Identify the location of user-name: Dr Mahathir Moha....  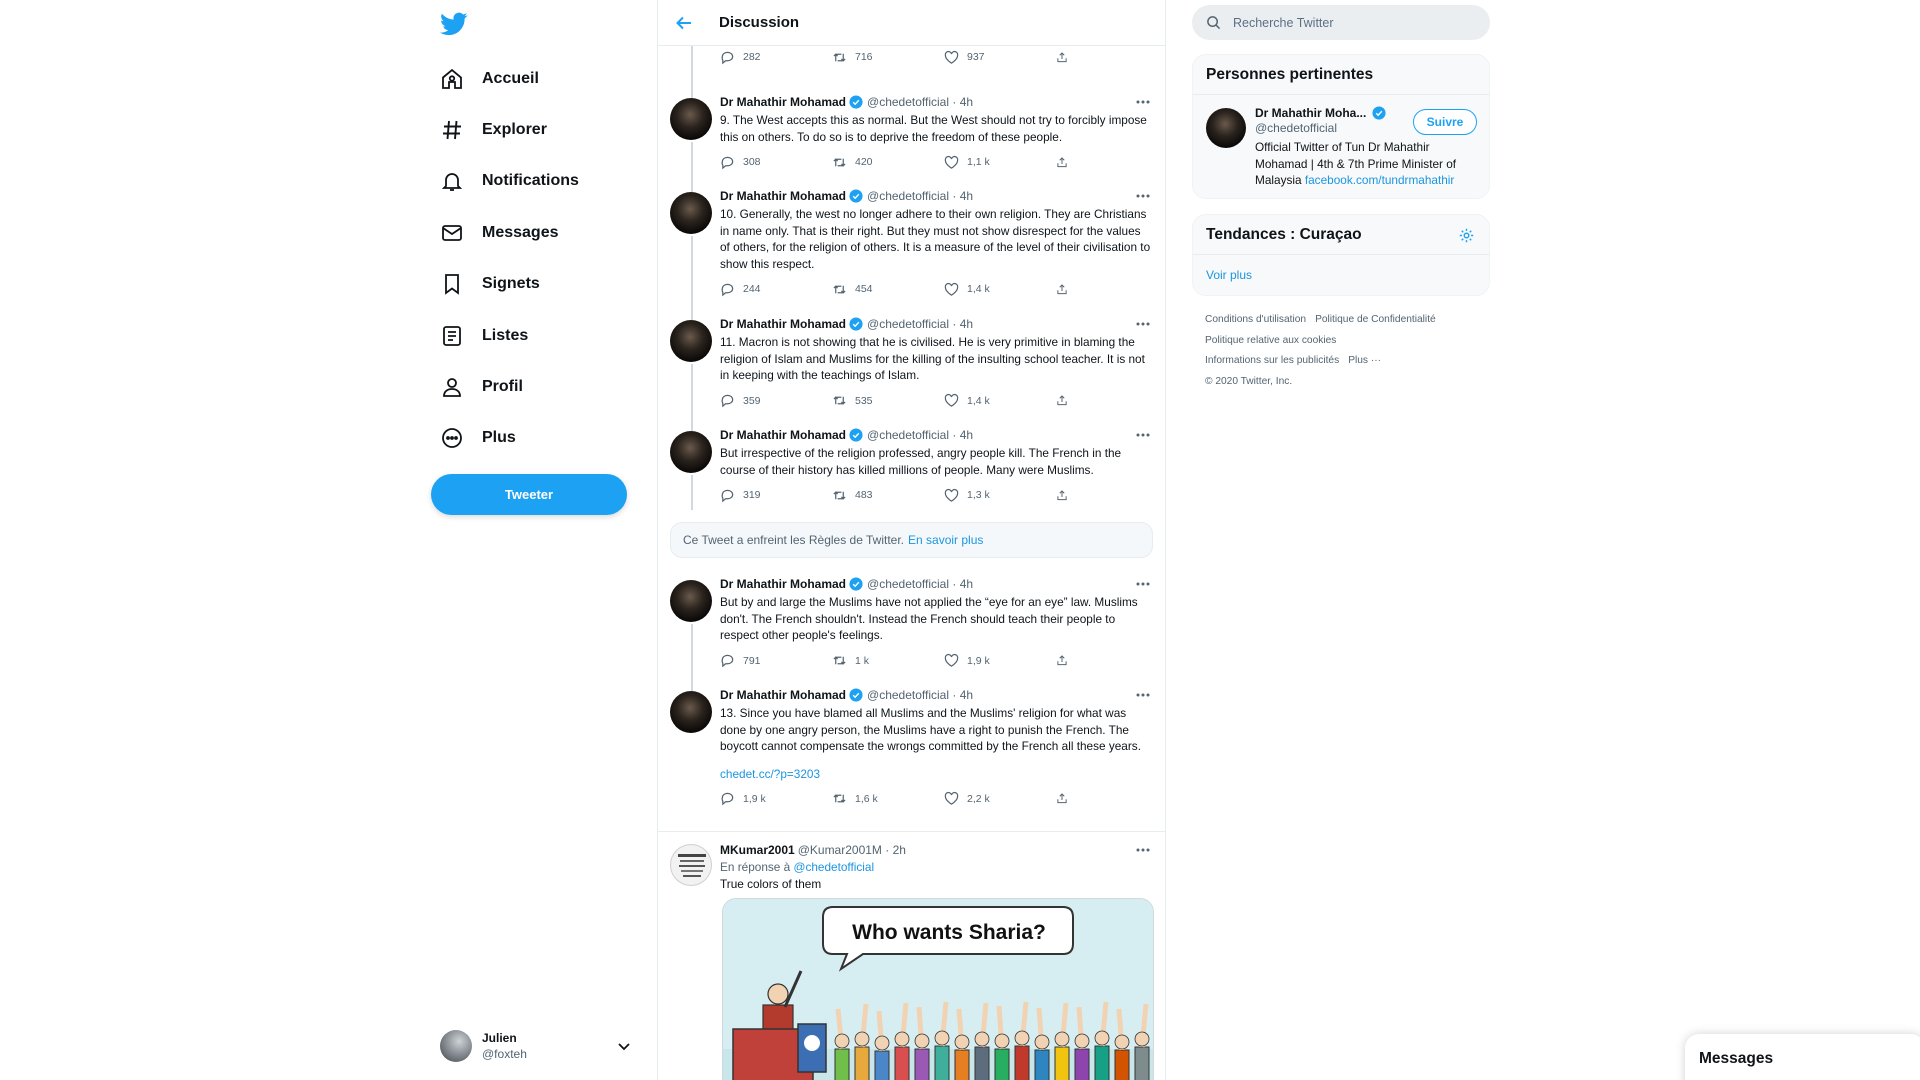
(1310, 113).